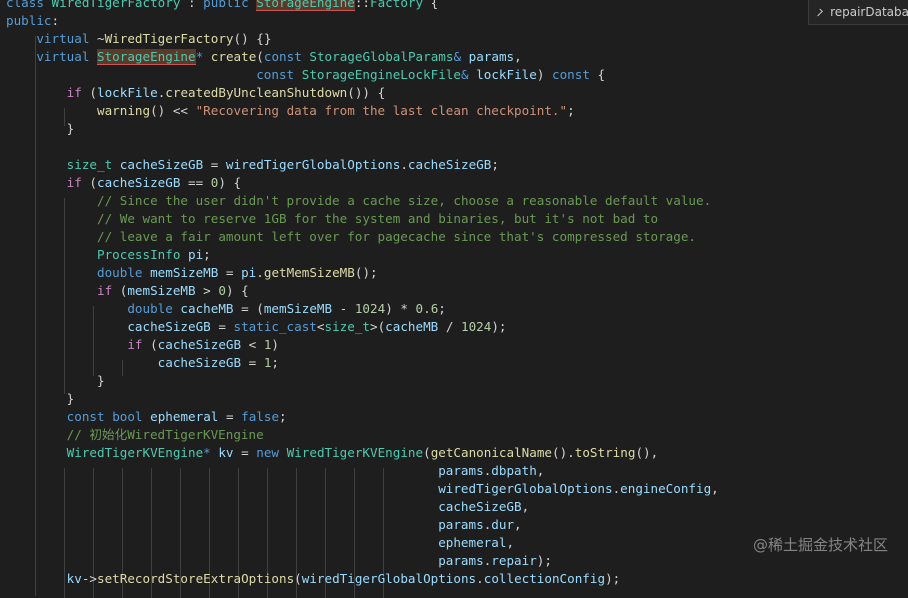 This screenshot has height=598, width=908. What do you see at coordinates (207, 308) in the screenshot?
I see `code-token: cacheMB` at bounding box center [207, 308].